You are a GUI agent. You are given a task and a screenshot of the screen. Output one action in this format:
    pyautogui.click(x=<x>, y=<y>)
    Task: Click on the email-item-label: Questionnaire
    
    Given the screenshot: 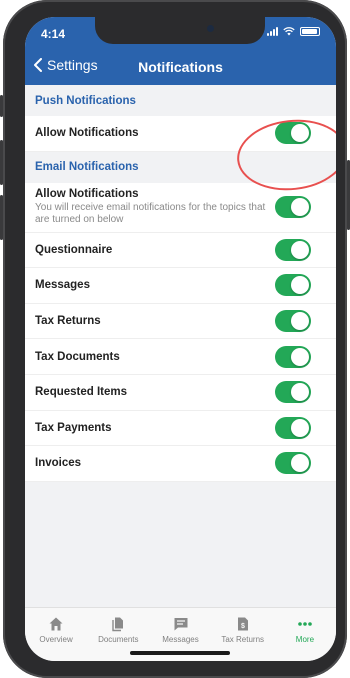 What is the action you would take?
    pyautogui.click(x=74, y=249)
    